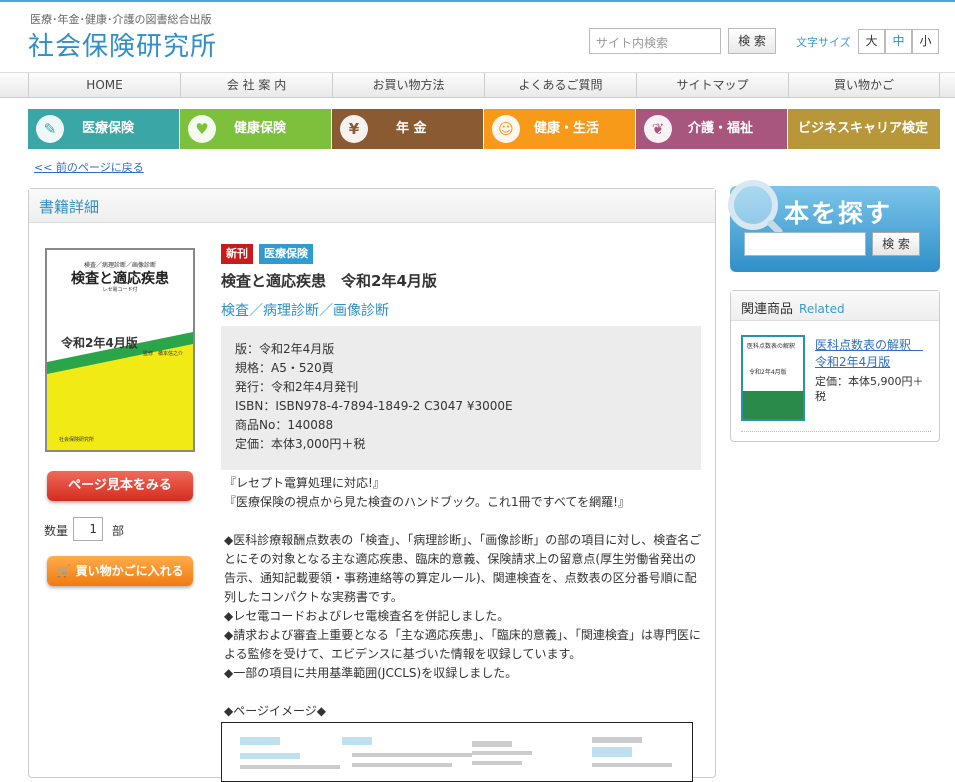 The height and width of the screenshot is (782, 955). I want to click on related-header: 関連商品 Related, so click(835, 306).